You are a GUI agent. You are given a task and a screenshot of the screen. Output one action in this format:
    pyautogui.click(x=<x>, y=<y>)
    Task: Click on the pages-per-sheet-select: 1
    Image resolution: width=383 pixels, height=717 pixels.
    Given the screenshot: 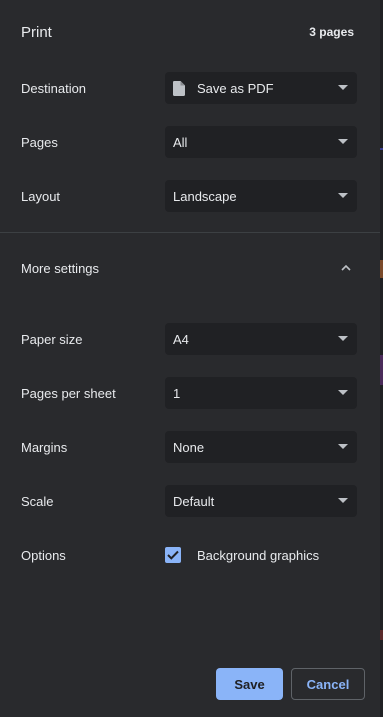 What is the action you would take?
    pyautogui.click(x=261, y=393)
    